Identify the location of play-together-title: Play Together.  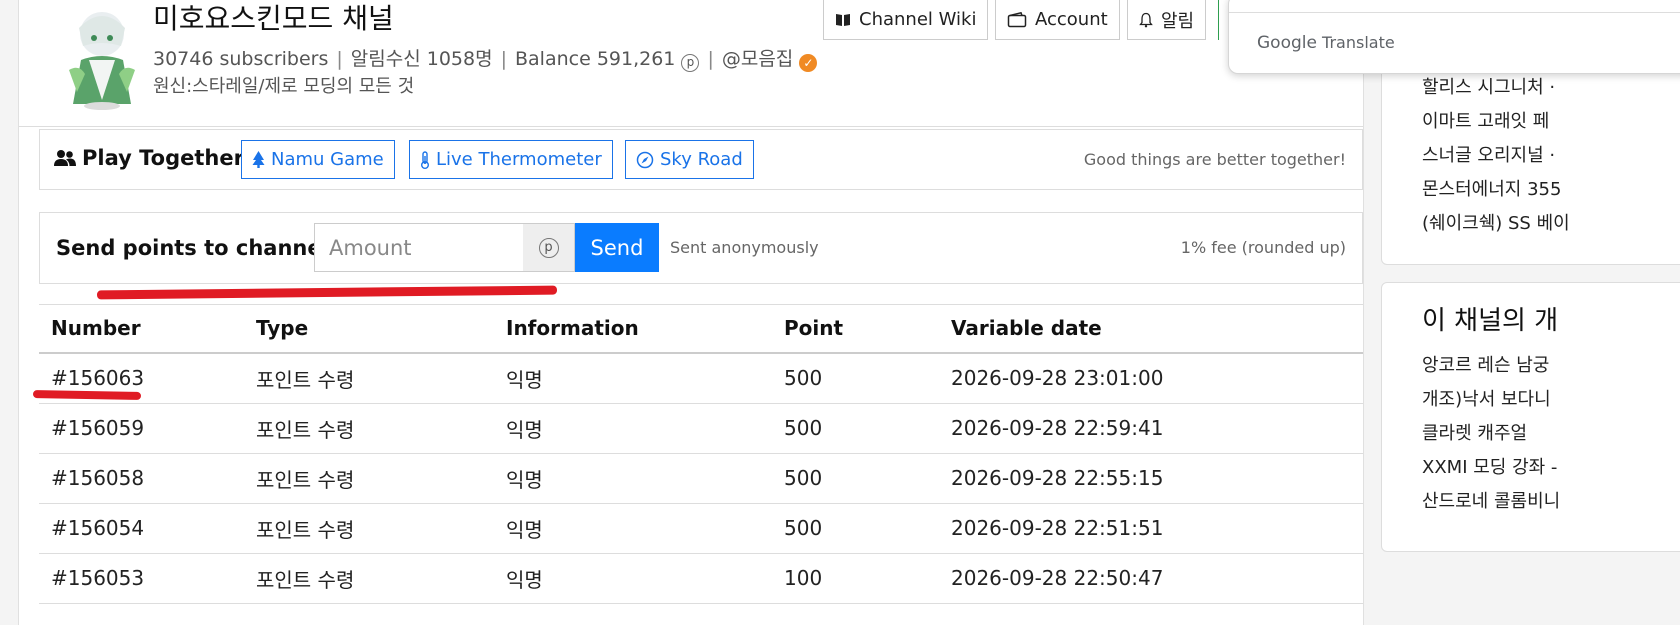
(149, 158).